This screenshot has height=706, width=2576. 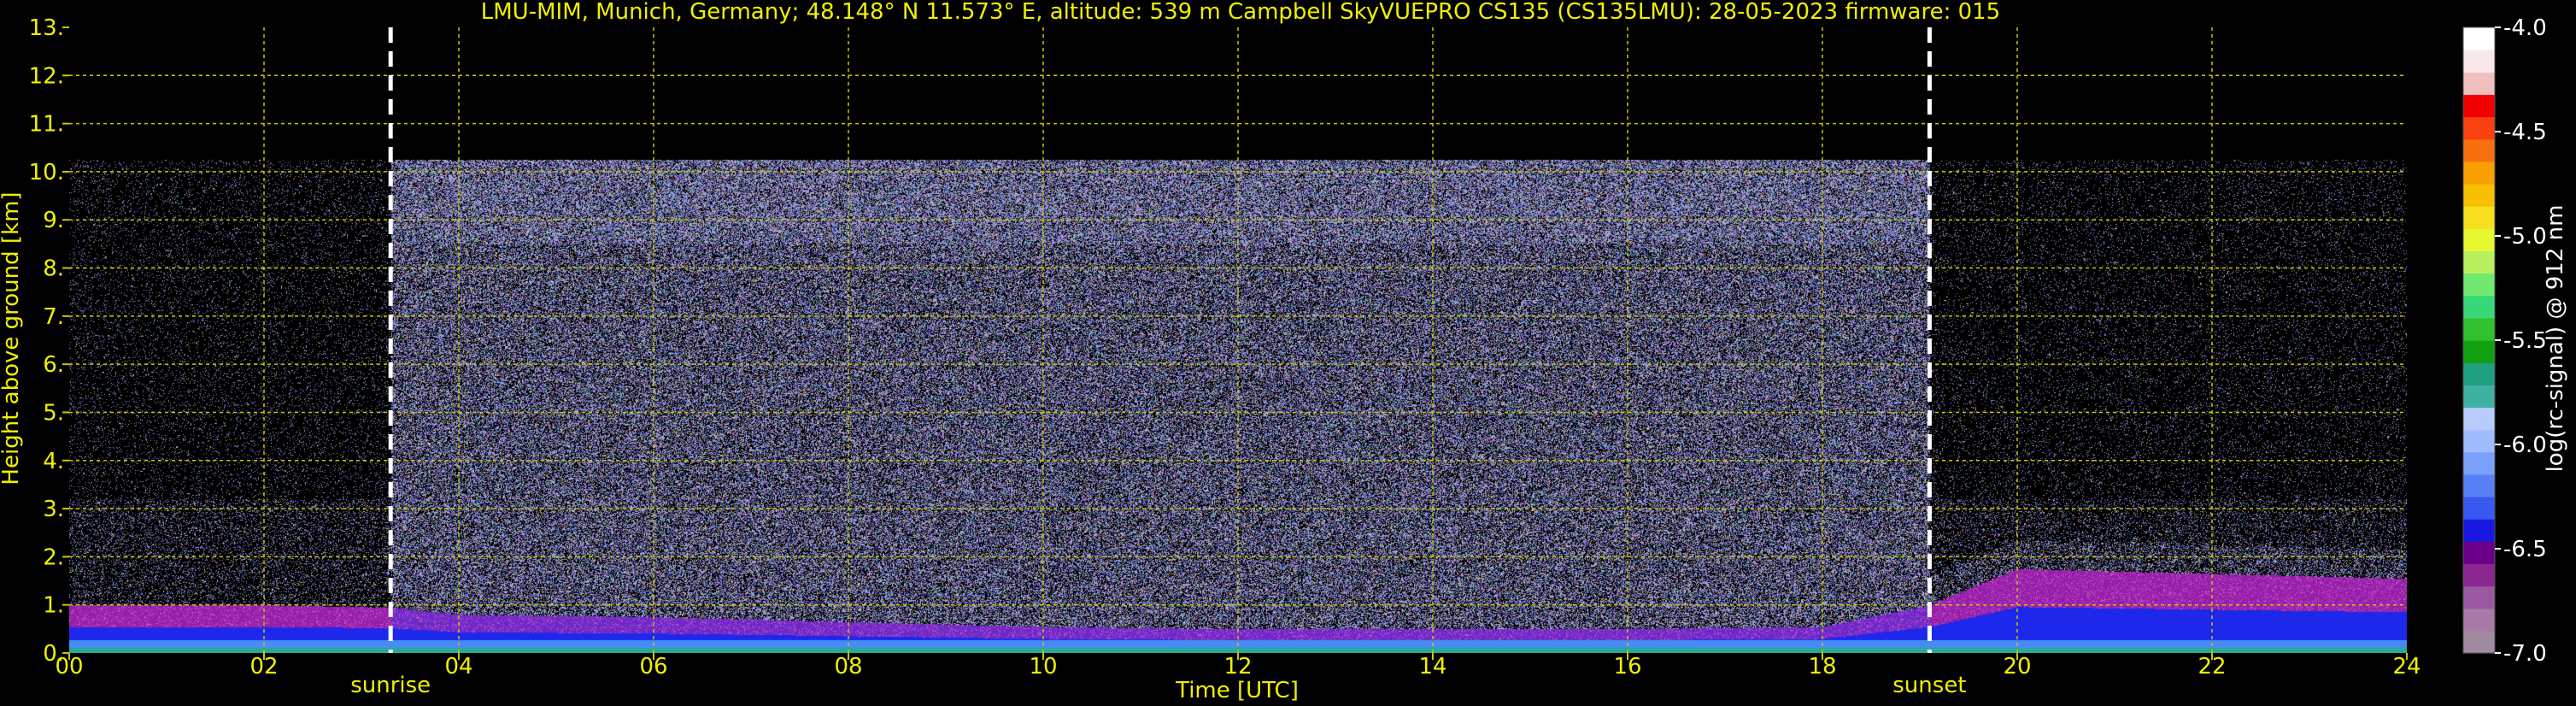 What do you see at coordinates (2525, 654) in the screenshot?
I see `colorbar-tick-label: -7.0` at bounding box center [2525, 654].